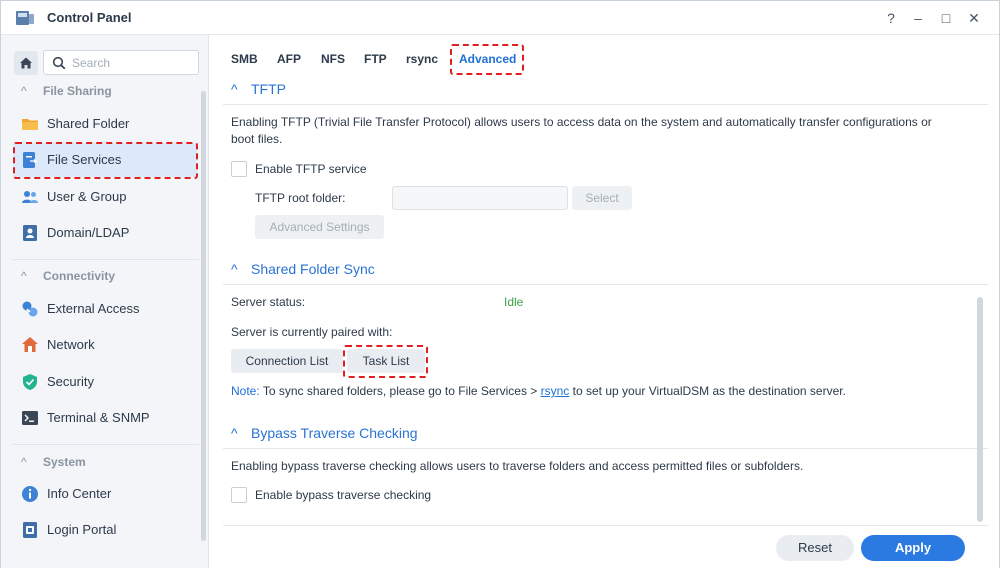  Describe the element at coordinates (333, 59) in the screenshot. I see `tab-nfs: NFS` at that location.